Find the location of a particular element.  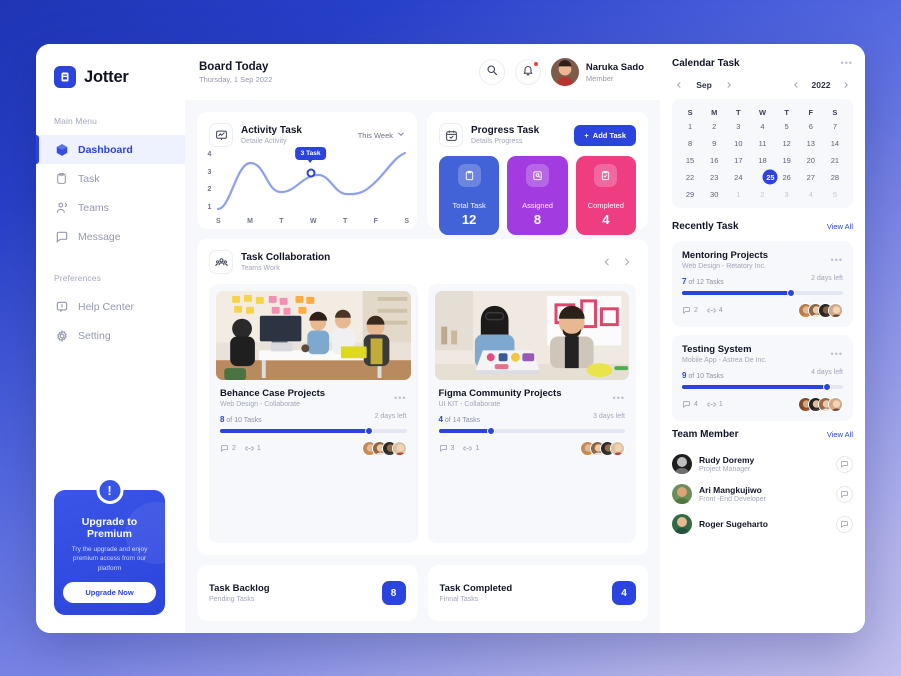

calendar-day-selected: 25 is located at coordinates (770, 177).